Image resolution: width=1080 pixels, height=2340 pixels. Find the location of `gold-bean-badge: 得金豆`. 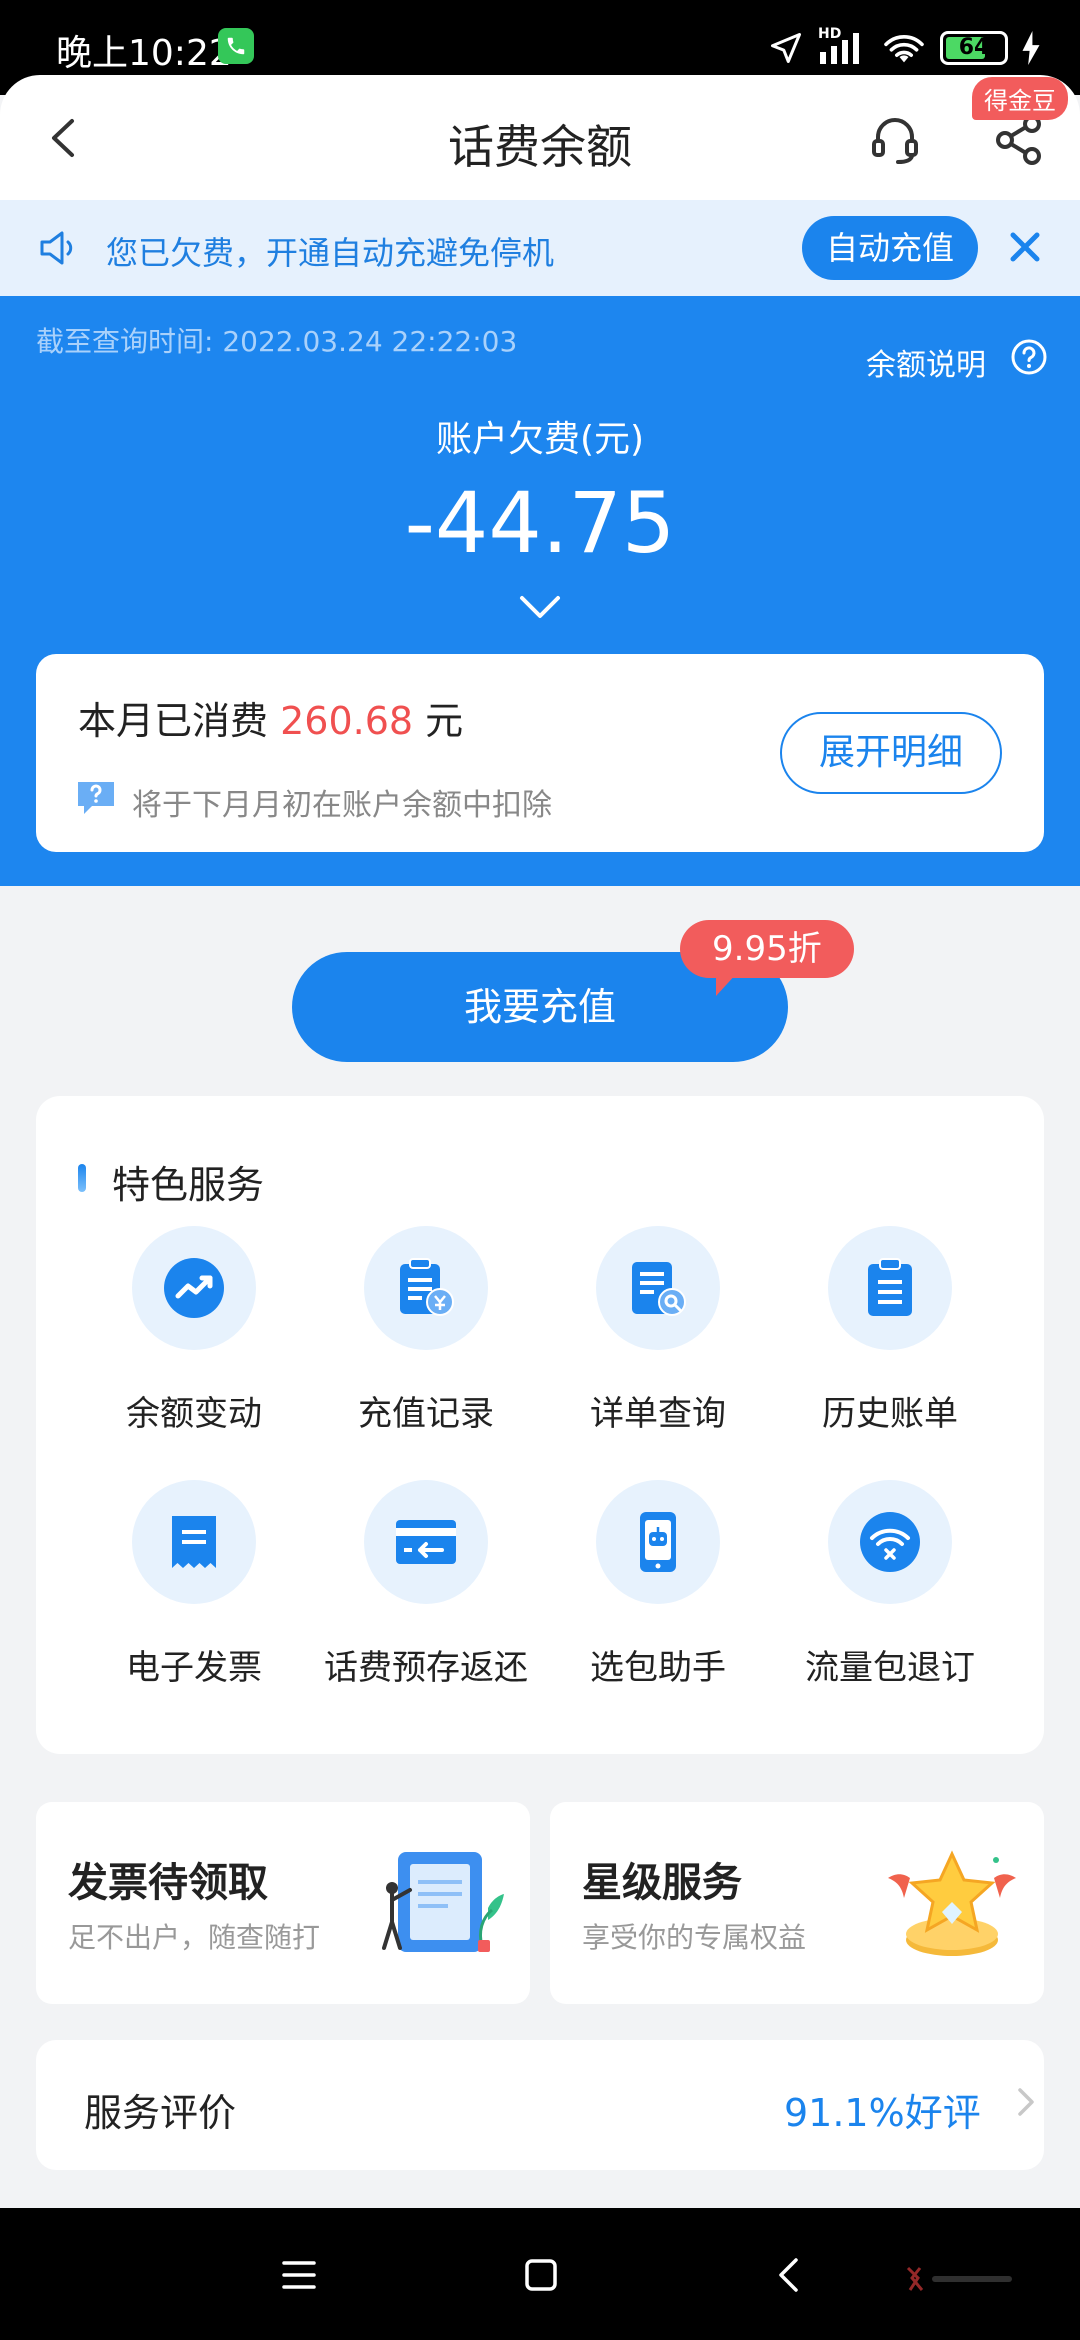

gold-bean-badge: 得金豆 is located at coordinates (1020, 98).